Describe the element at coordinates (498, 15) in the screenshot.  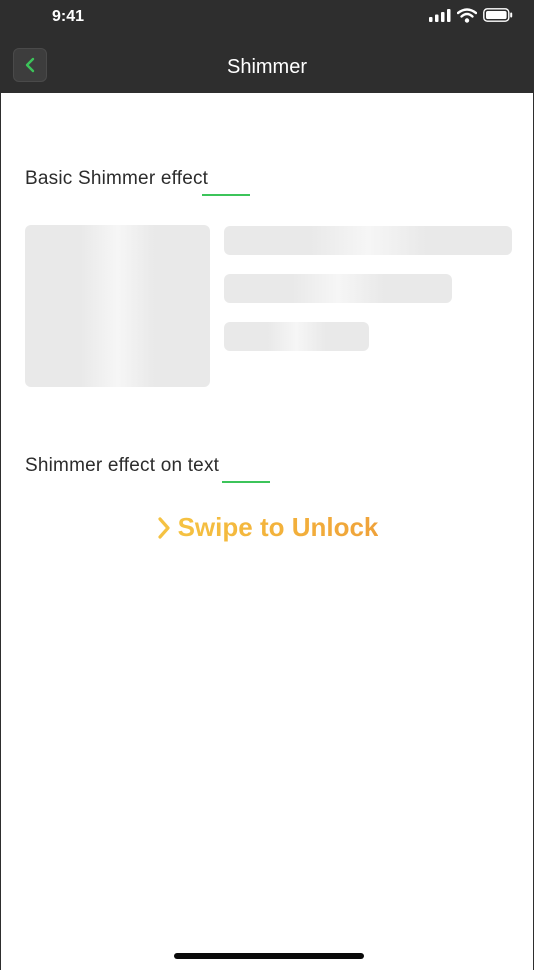
I see `battery-icon` at that location.